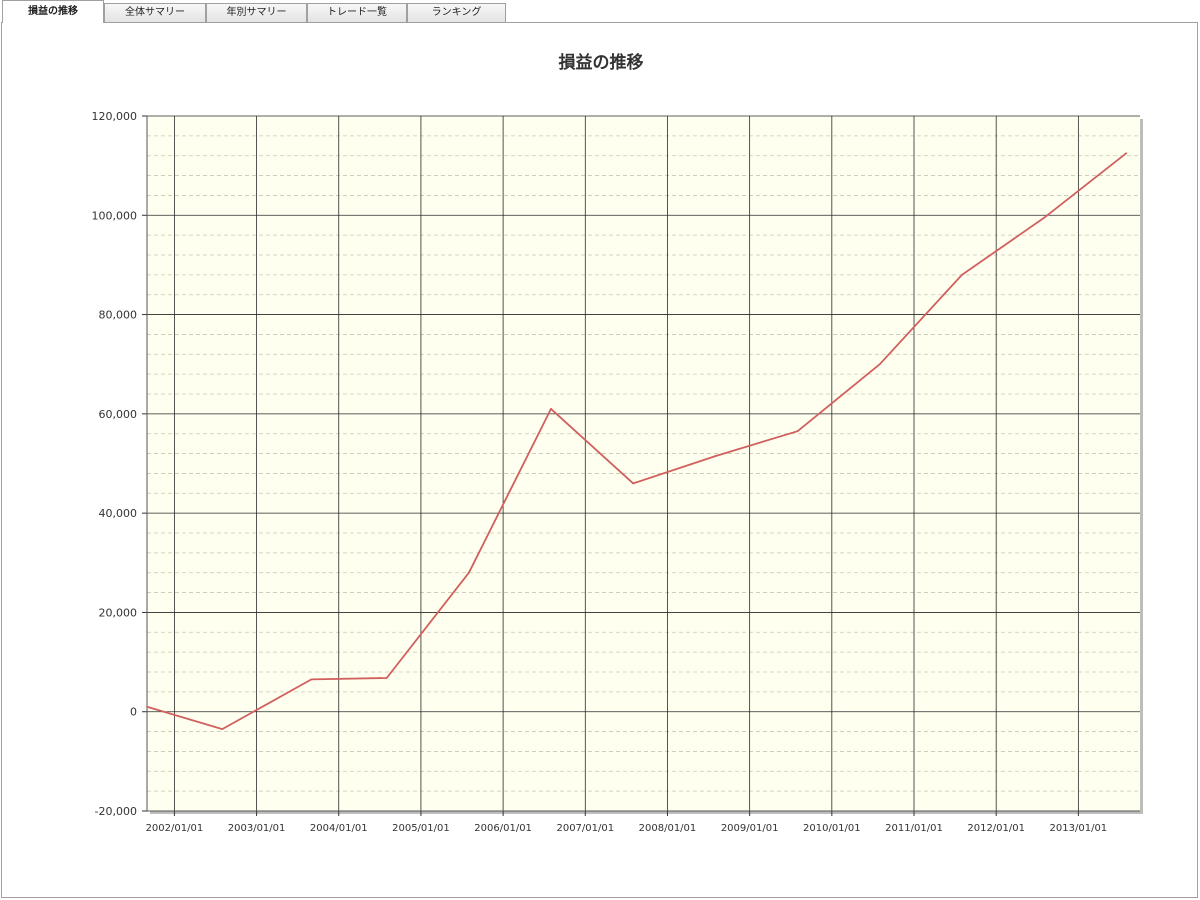 This screenshot has height=900, width=1200. Describe the element at coordinates (1079, 828) in the screenshot. I see `x-tick-label: 2013/01/01` at that location.